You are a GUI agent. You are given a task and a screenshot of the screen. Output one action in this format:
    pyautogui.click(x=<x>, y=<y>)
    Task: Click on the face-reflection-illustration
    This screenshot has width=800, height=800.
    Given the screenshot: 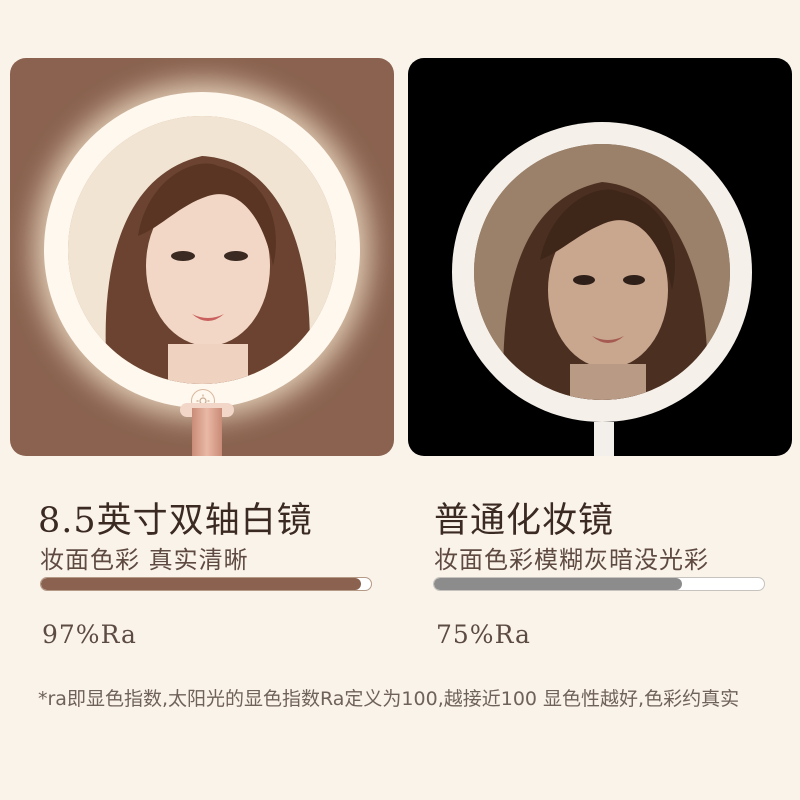 What is the action you would take?
    pyautogui.click(x=202, y=250)
    